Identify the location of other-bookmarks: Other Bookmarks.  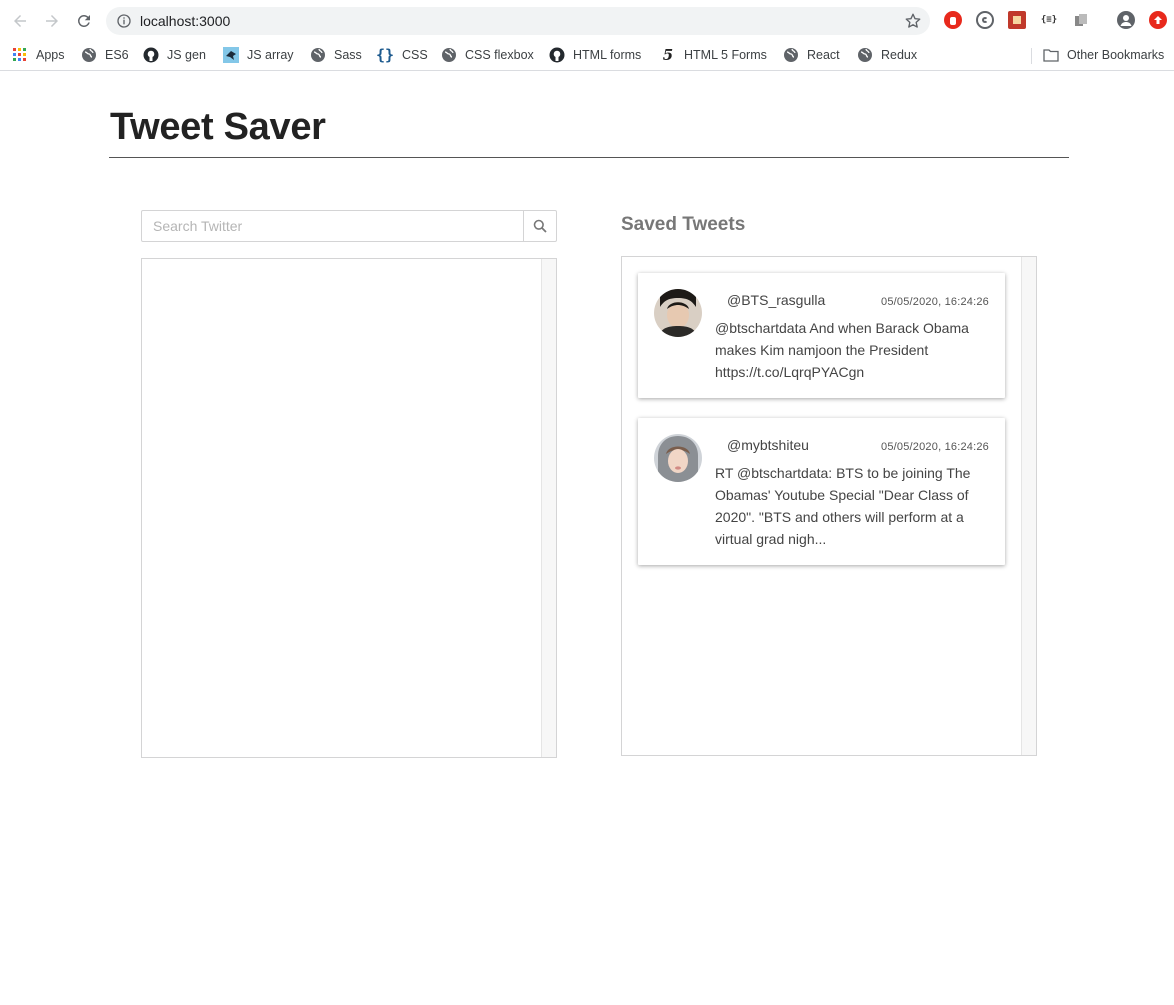
(1103, 55).